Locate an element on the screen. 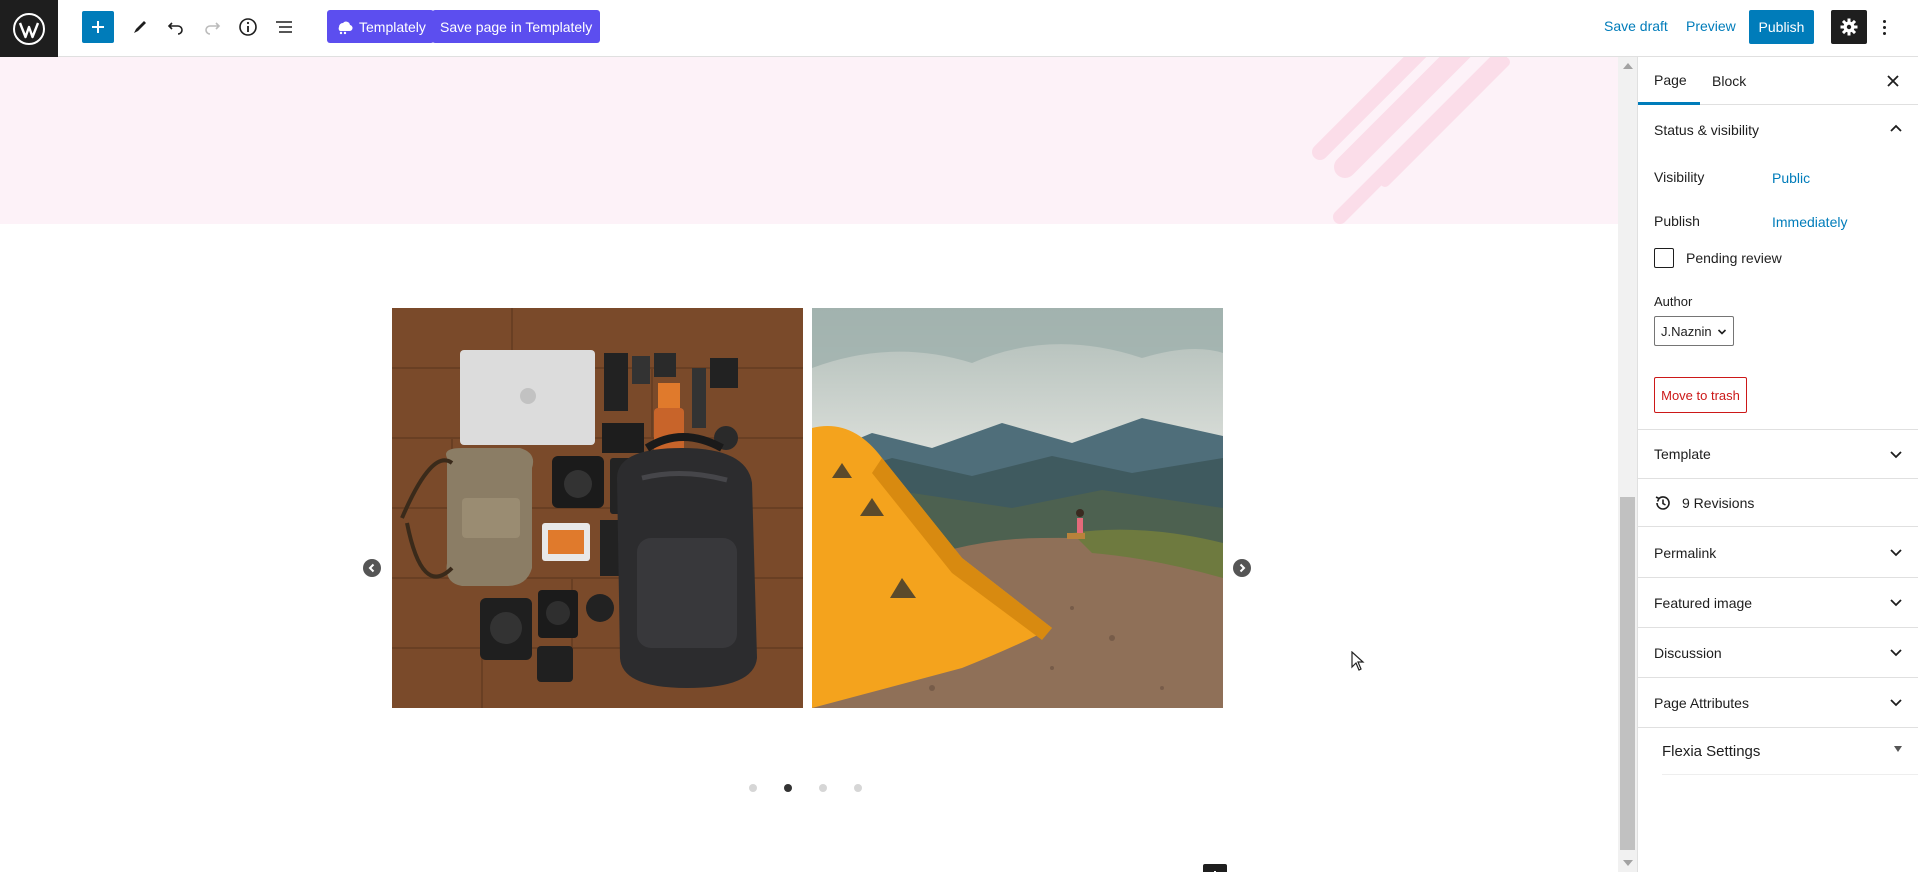 The height and width of the screenshot is (872, 1918). panel-featured-image-header: Featured image is located at coordinates (1778, 603).